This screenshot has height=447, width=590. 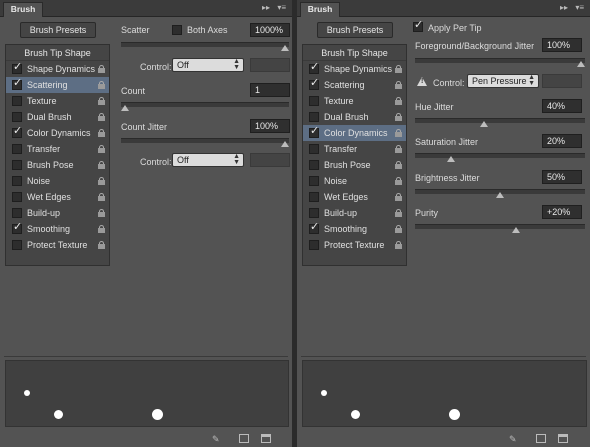 What do you see at coordinates (270, 126) in the screenshot?
I see `count-jitter-value-field: 100%` at bounding box center [270, 126].